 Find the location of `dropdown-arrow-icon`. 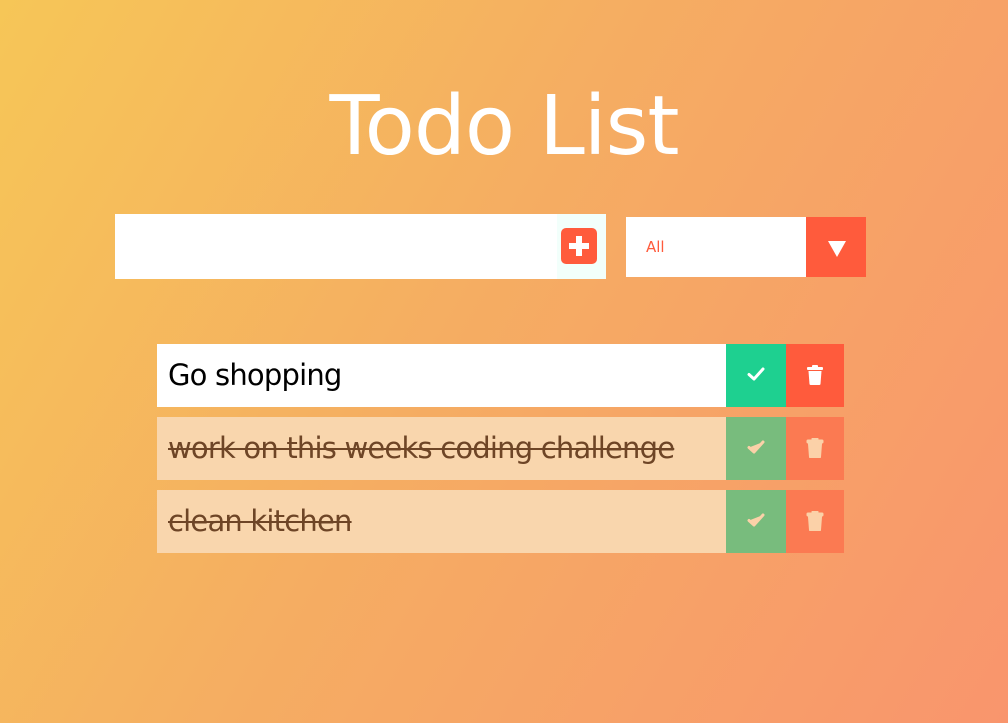

dropdown-arrow-icon is located at coordinates (836, 247).